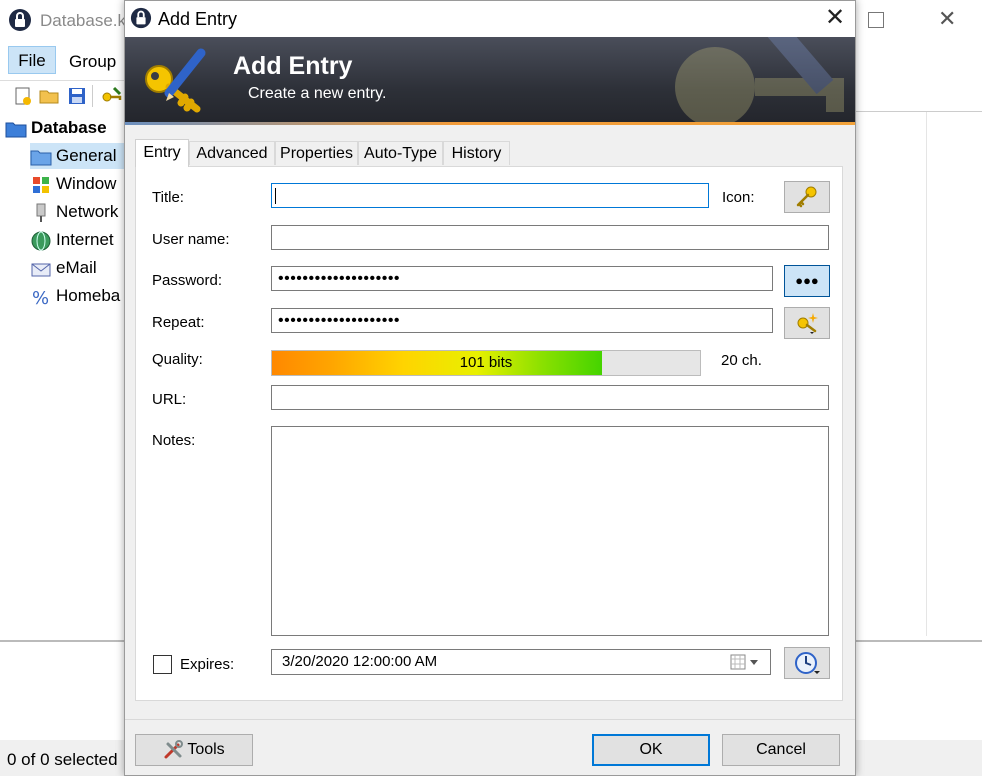 The width and height of the screenshot is (982, 776). I want to click on url-input, so click(550, 397).